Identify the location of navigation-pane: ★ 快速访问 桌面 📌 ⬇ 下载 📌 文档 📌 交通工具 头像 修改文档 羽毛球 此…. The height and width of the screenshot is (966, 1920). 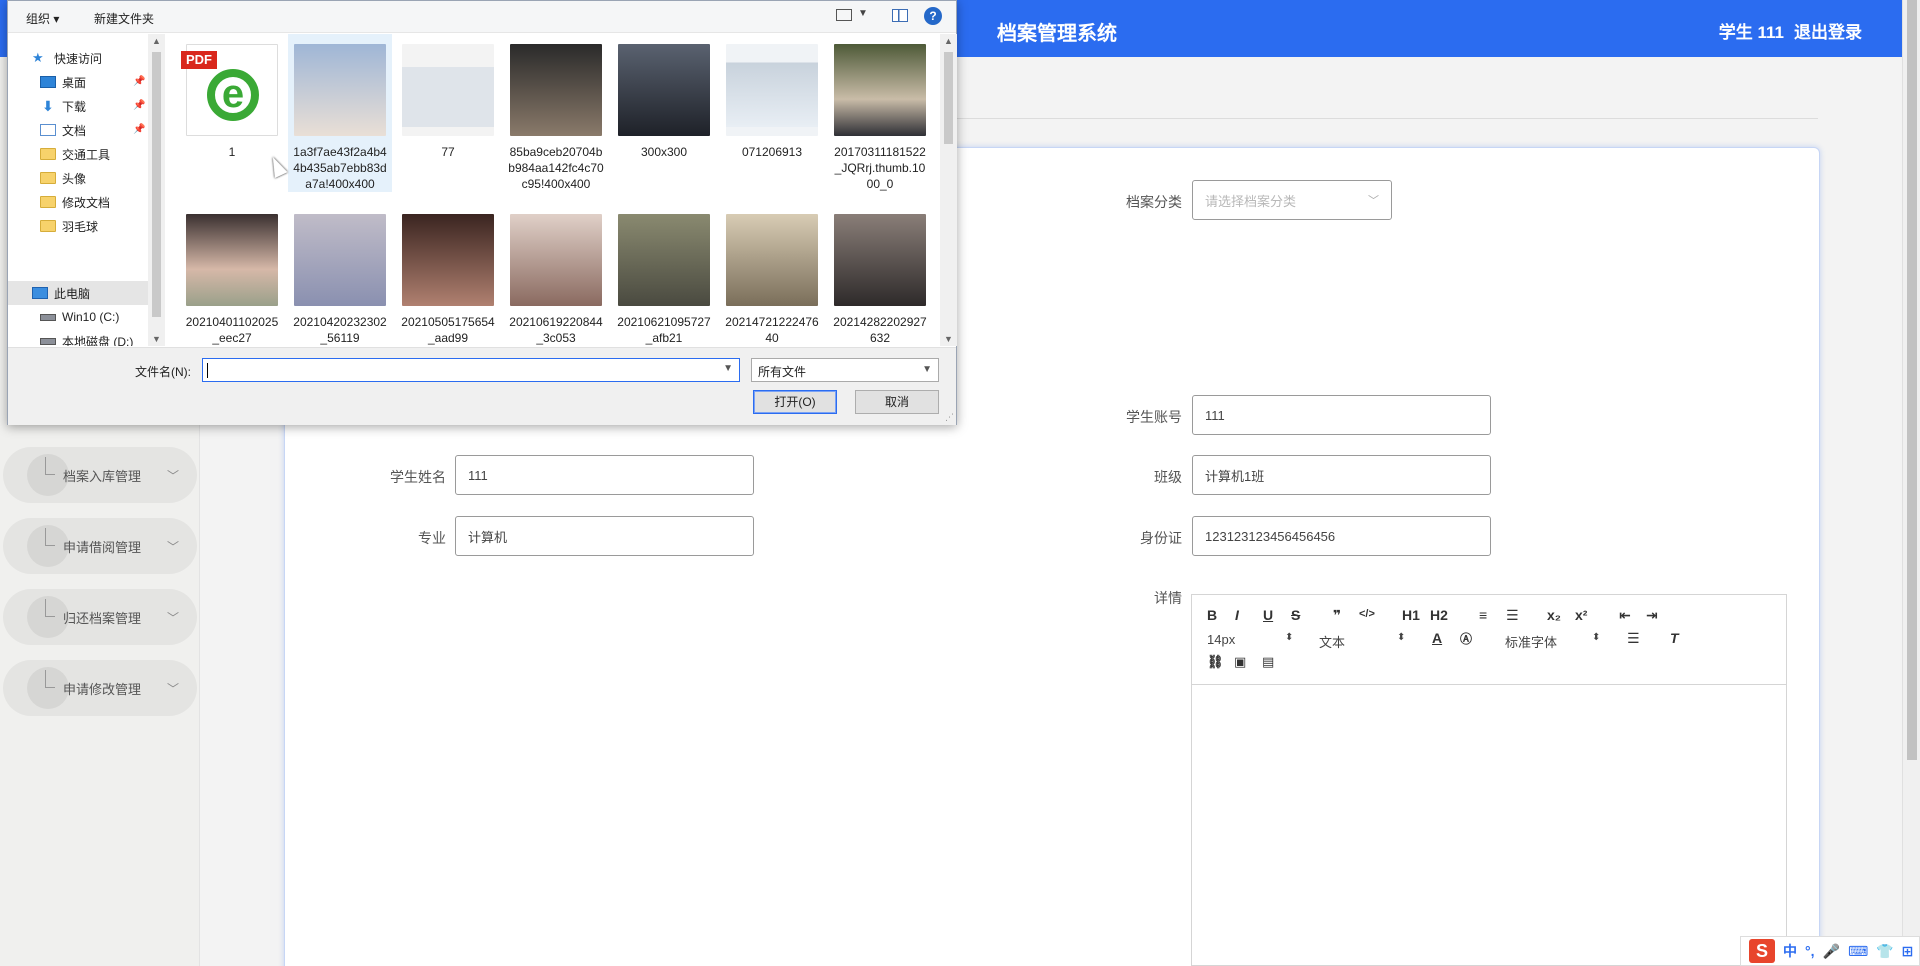
(78, 190).